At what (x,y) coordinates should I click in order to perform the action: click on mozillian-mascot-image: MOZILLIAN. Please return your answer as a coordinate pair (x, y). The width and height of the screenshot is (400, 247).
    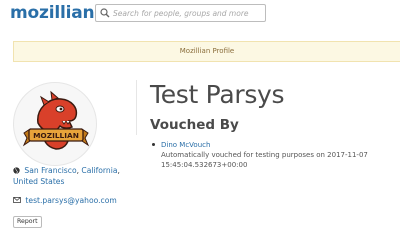
    Looking at the image, I should click on (56, 120).